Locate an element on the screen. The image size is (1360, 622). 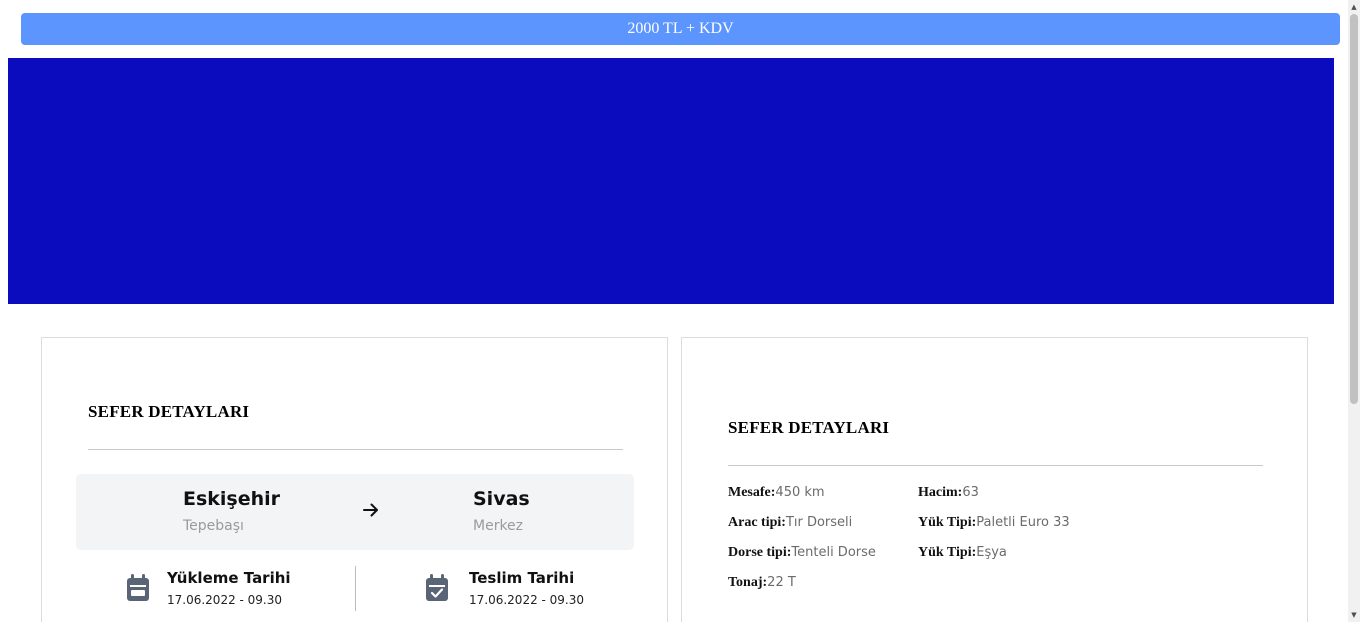
detail-load-type-2: Yük Tipi:Eşya is located at coordinates (962, 552).